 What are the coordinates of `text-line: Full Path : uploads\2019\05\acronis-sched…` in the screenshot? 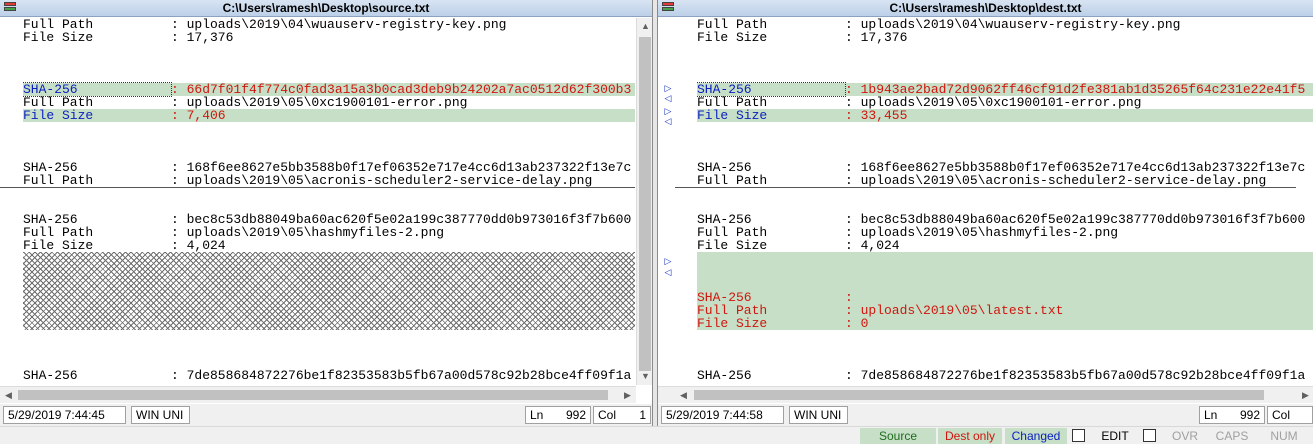 It's located at (329, 180).